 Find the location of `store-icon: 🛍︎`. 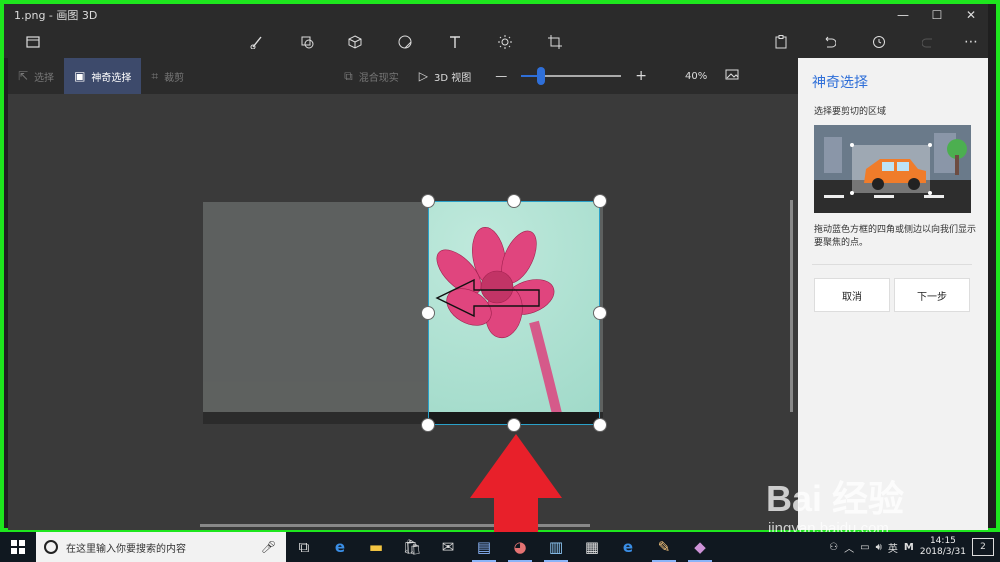

store-icon: 🛍︎ is located at coordinates (412, 547).